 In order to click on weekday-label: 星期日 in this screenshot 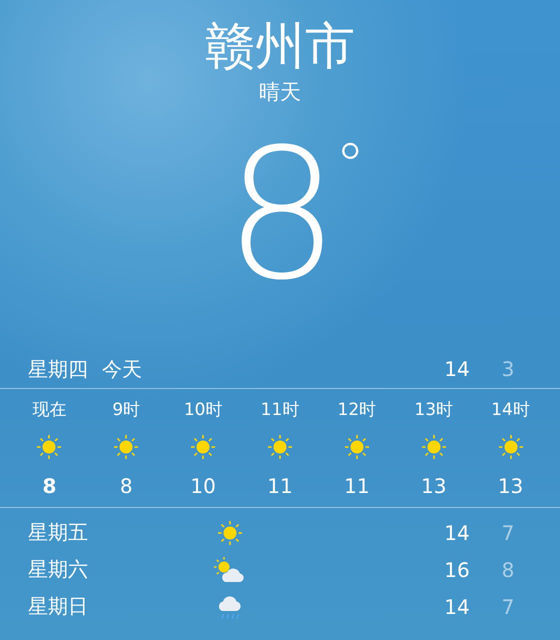, I will do `click(58, 606)`.